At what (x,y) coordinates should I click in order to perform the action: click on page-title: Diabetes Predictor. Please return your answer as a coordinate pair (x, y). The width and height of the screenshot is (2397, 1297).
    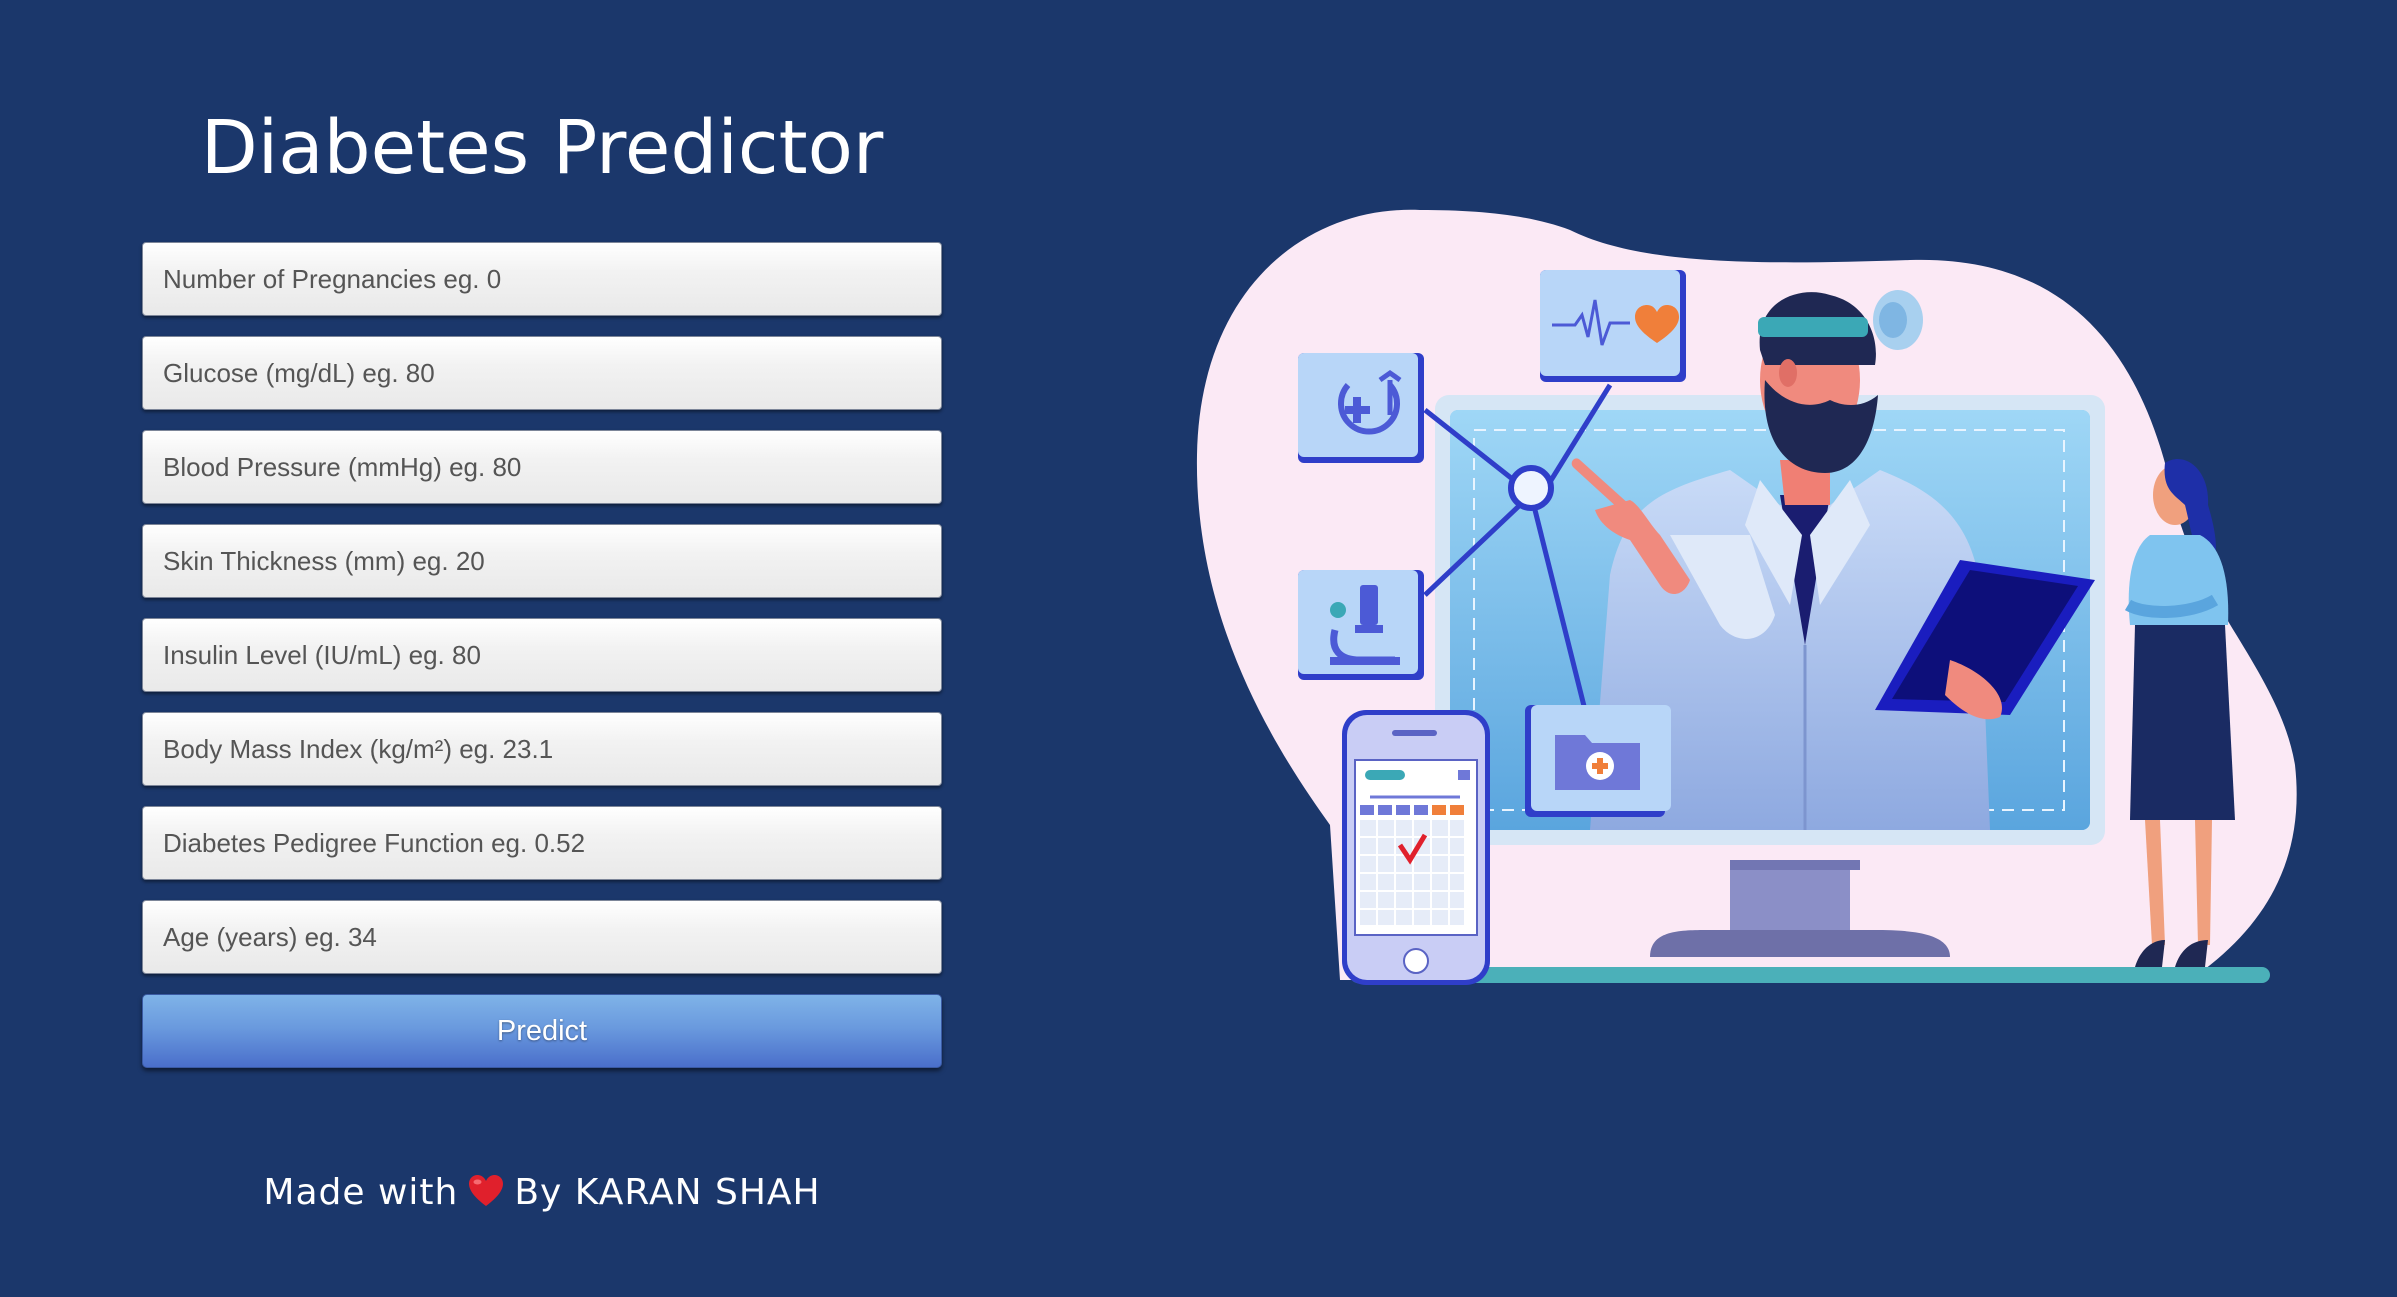
    Looking at the image, I should click on (542, 148).